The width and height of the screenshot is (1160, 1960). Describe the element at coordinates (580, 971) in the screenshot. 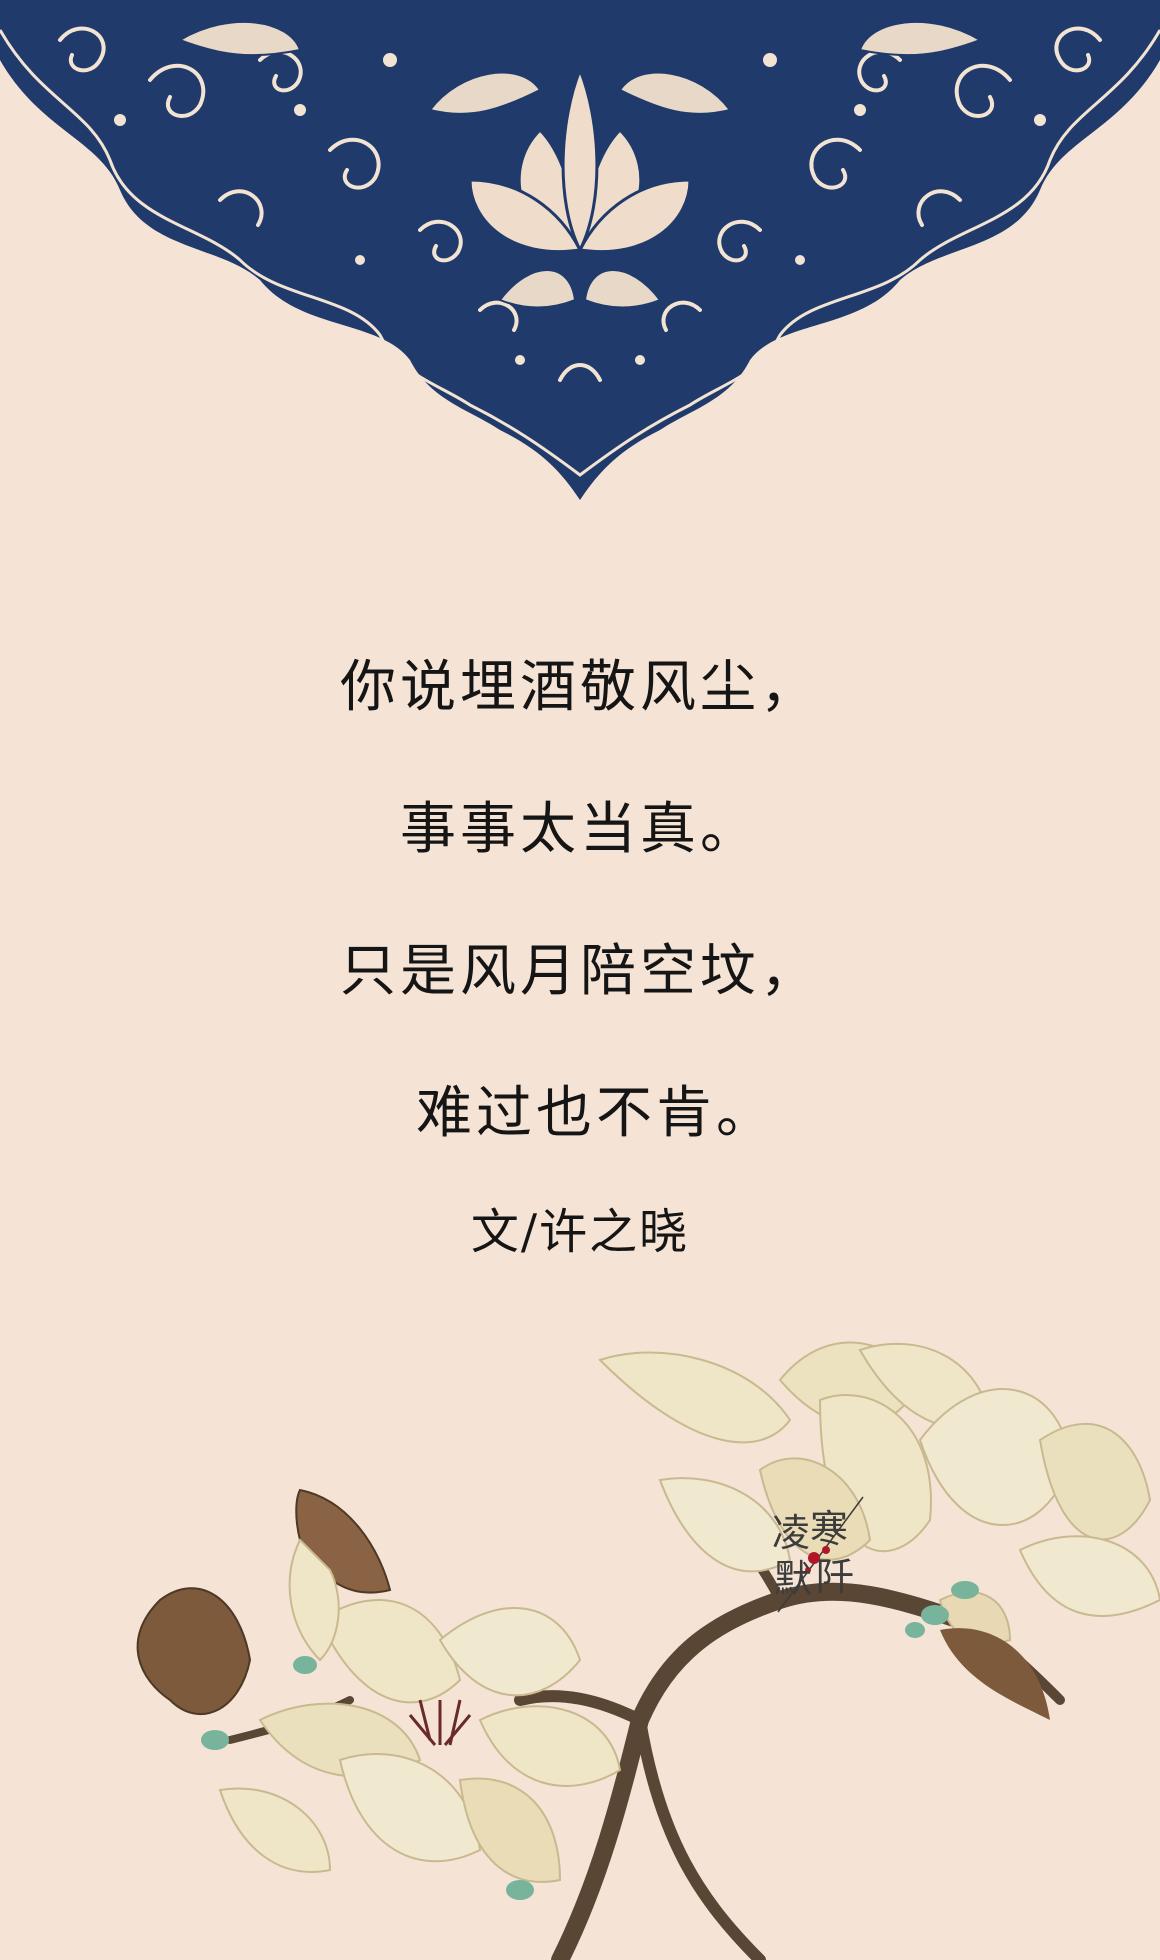

I see `poem-line-3: 只是风月陪空坟，` at that location.